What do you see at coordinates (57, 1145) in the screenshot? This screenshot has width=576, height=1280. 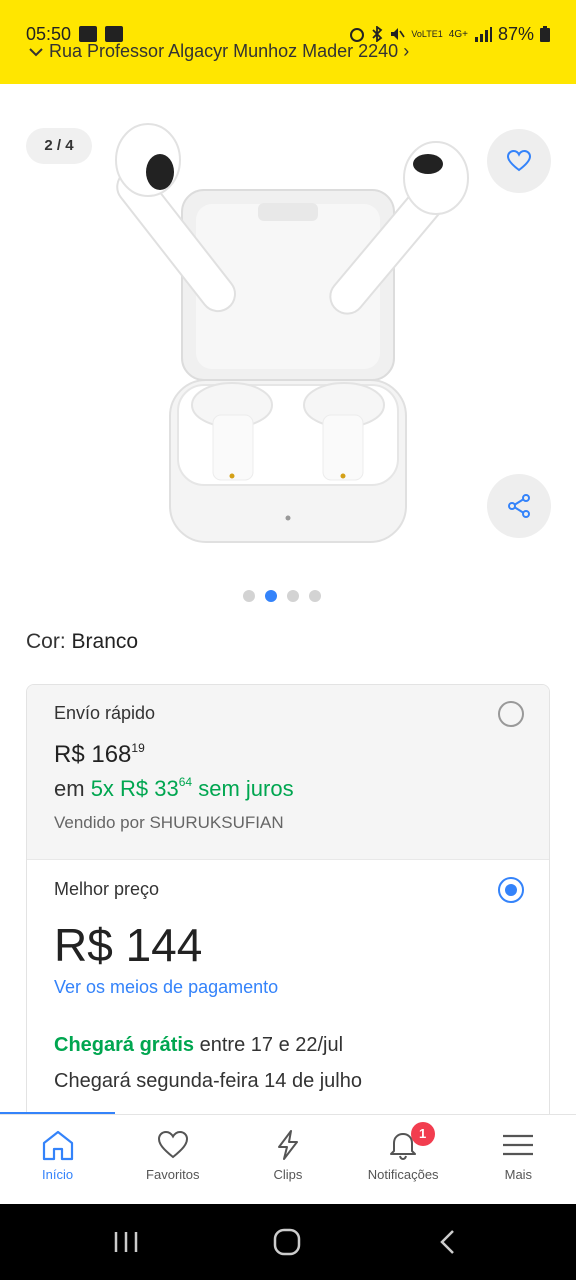 I see `home-icon` at bounding box center [57, 1145].